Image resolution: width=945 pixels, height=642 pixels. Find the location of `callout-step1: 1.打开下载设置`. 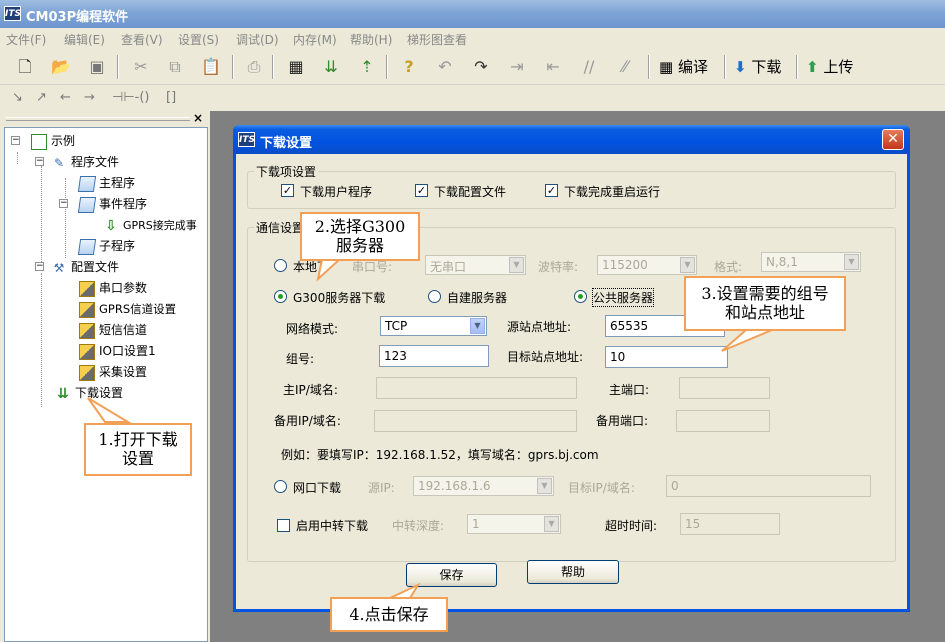

callout-step1: 1.打开下载设置 is located at coordinates (138, 449).